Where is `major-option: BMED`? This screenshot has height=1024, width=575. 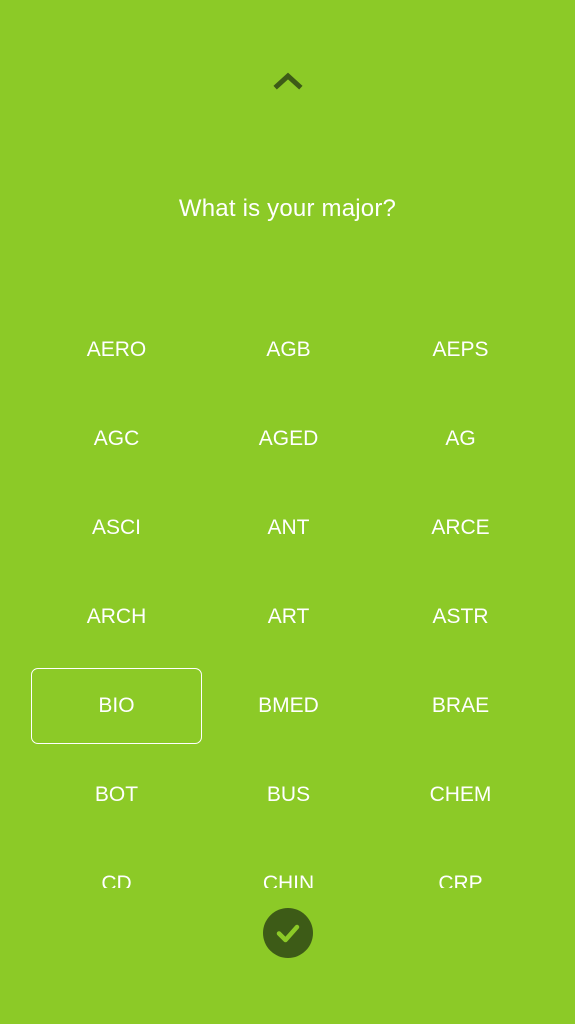 major-option: BMED is located at coordinates (288, 706).